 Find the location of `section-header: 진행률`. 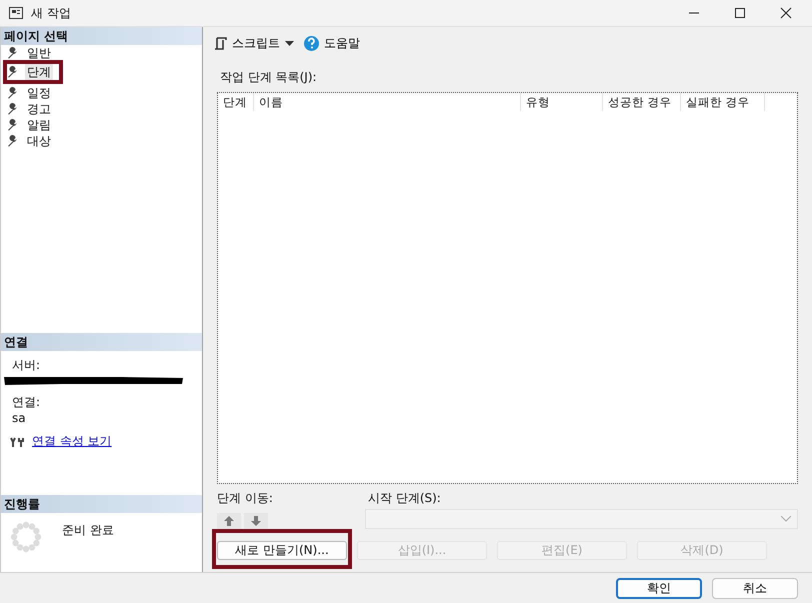

section-header: 진행률 is located at coordinates (101, 504).